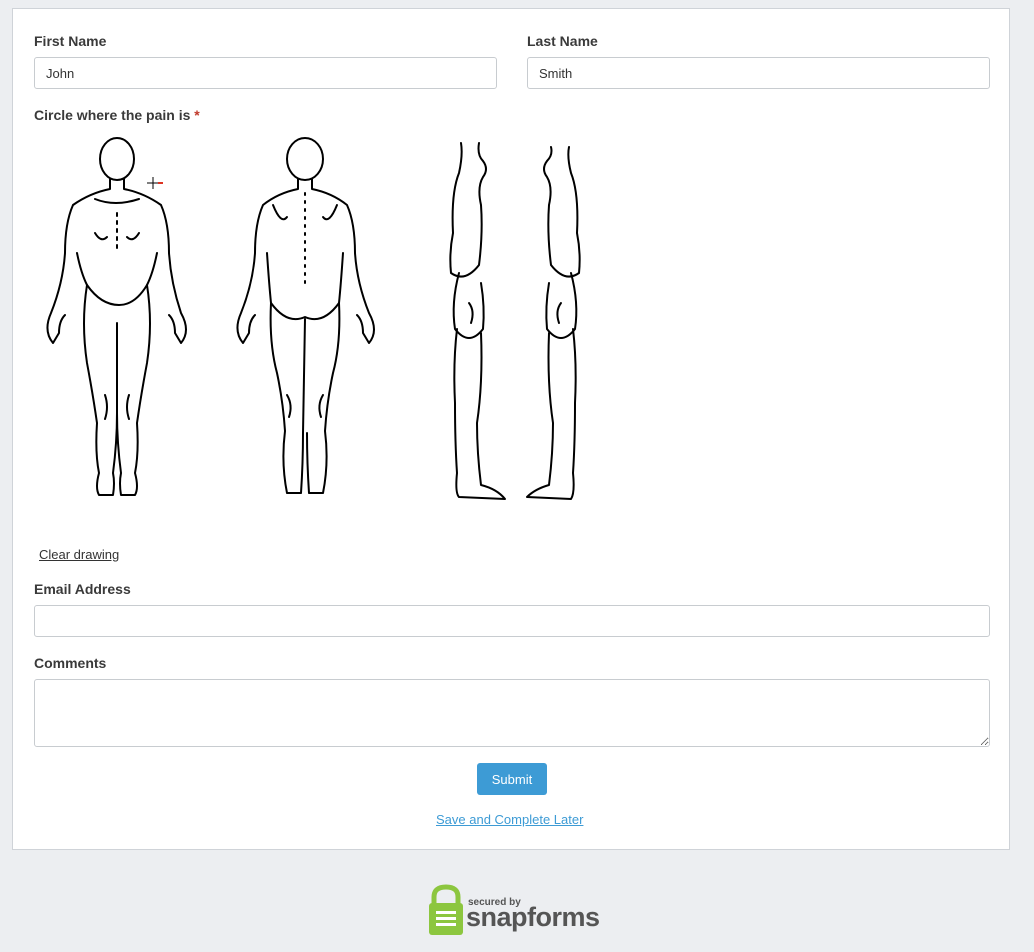  What do you see at coordinates (512, 713) in the screenshot?
I see `comments-field` at bounding box center [512, 713].